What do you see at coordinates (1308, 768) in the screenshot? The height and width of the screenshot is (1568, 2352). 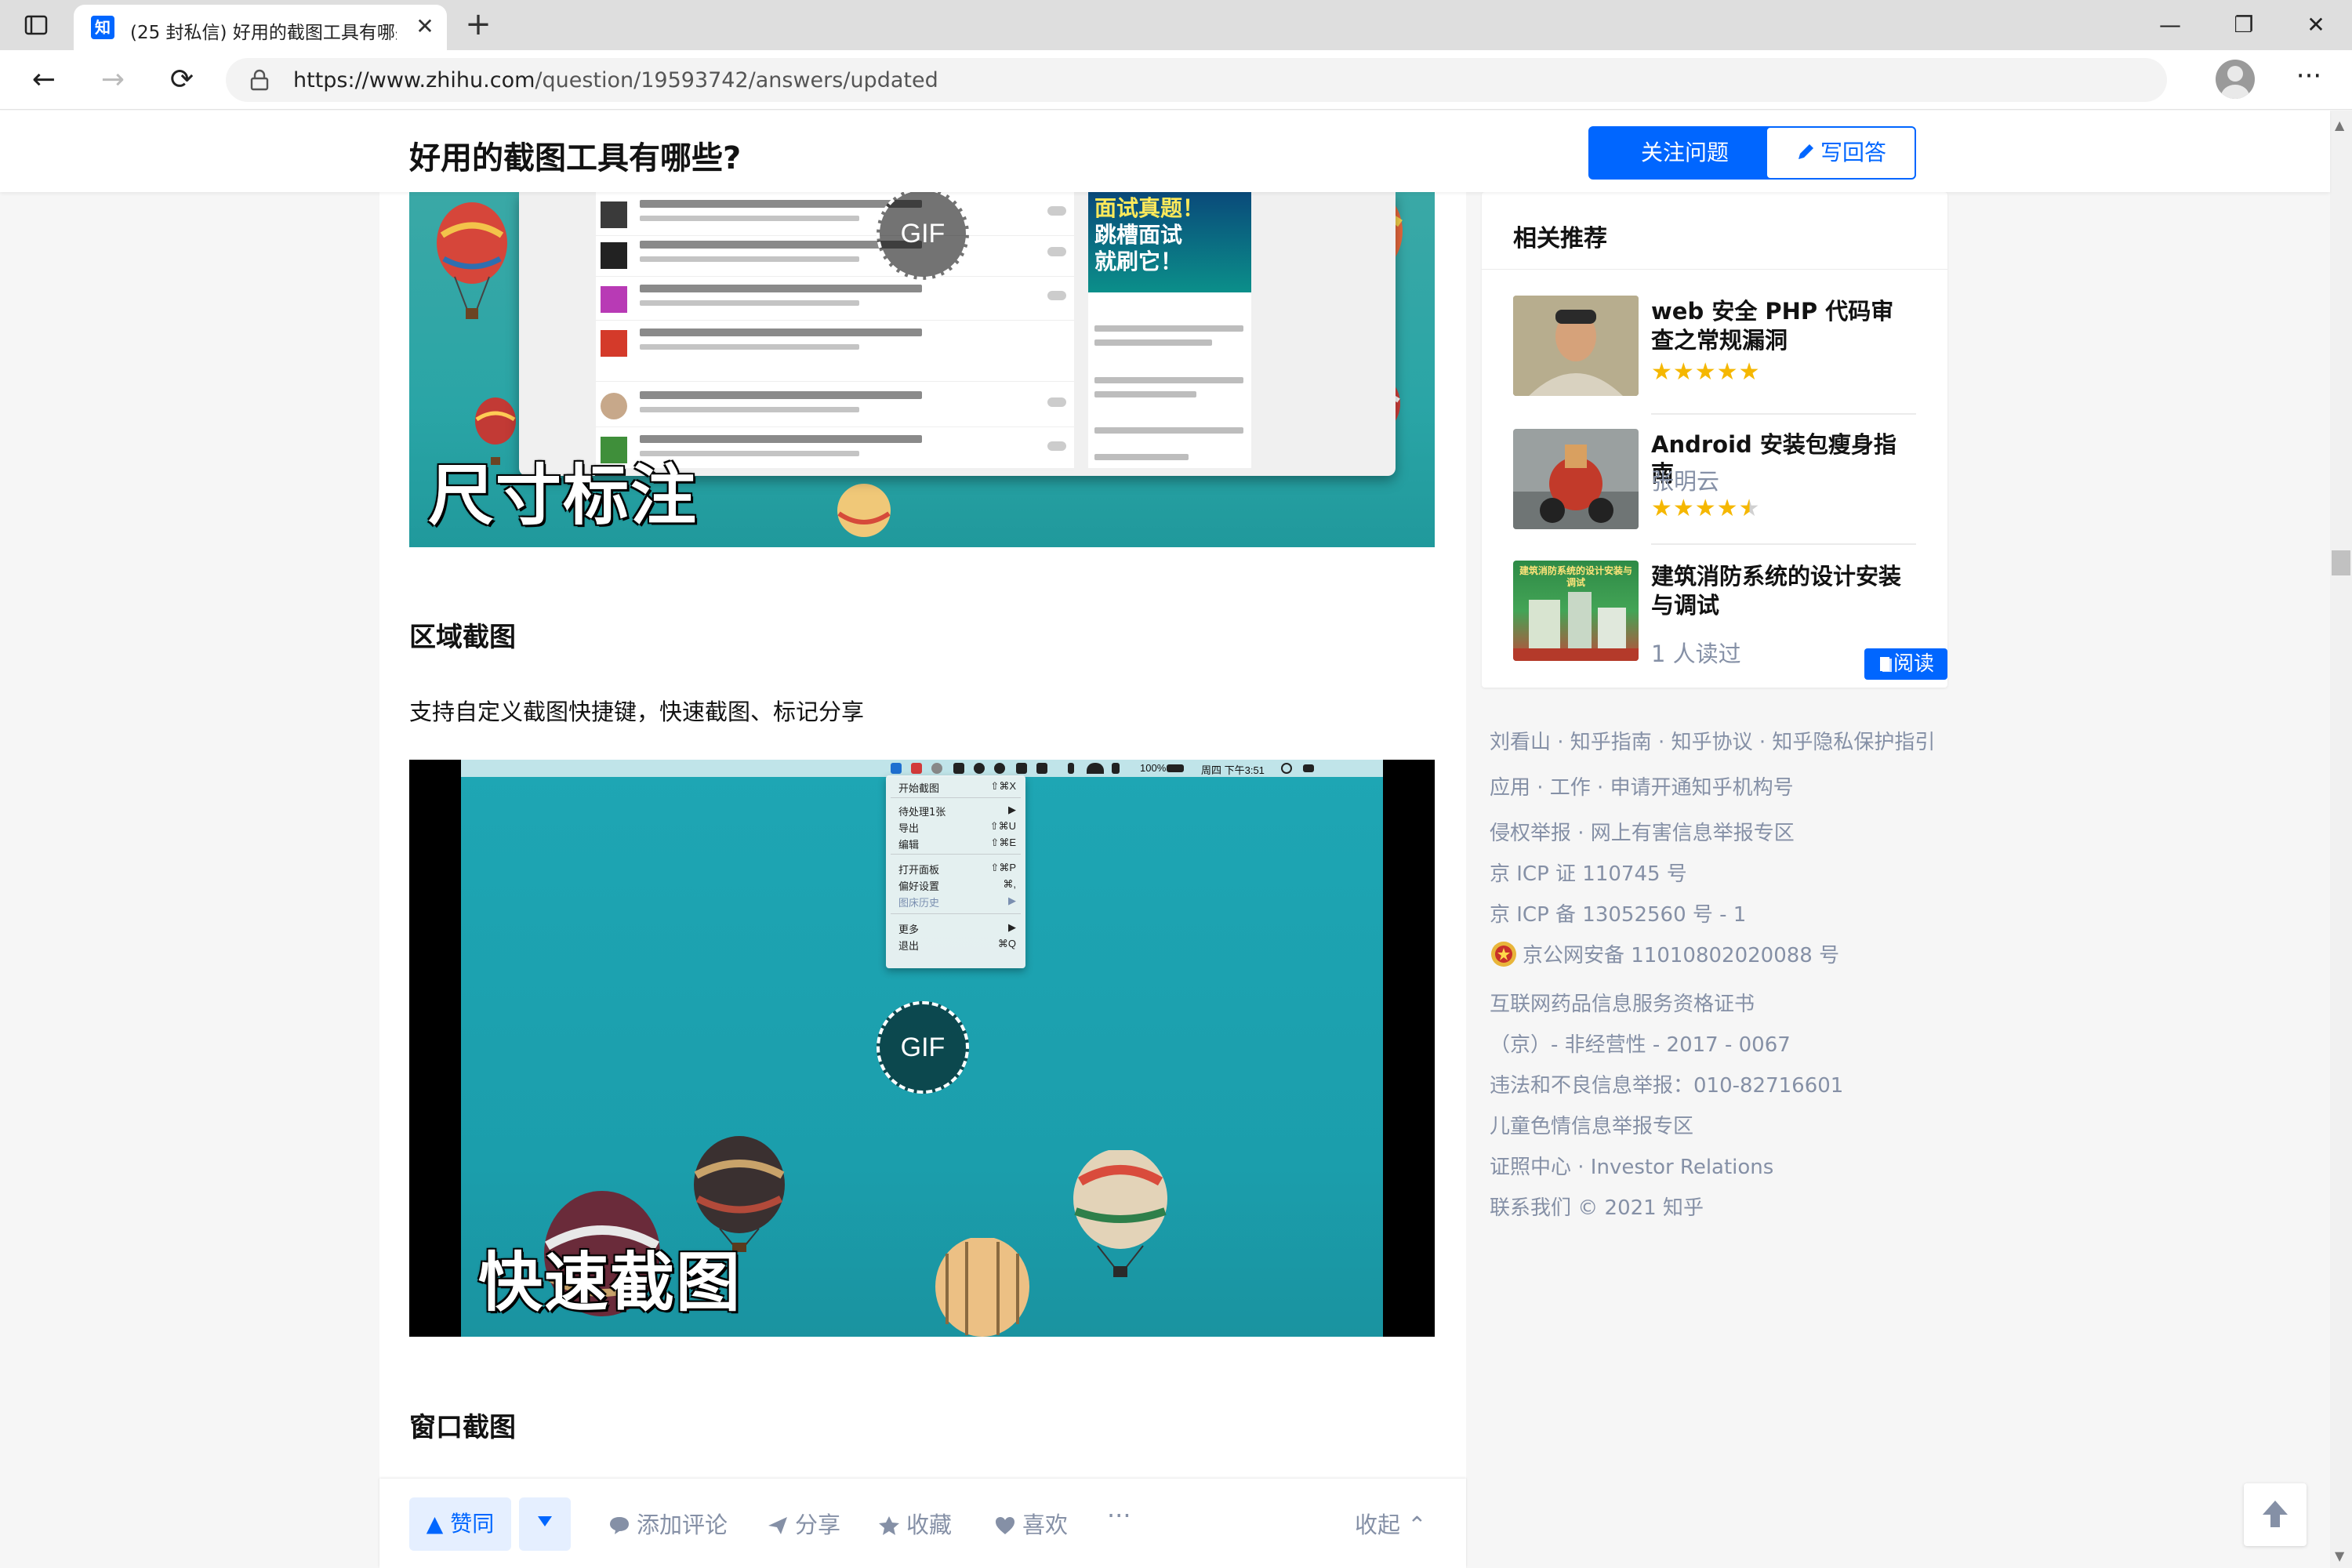 I see `control-center-icon` at bounding box center [1308, 768].